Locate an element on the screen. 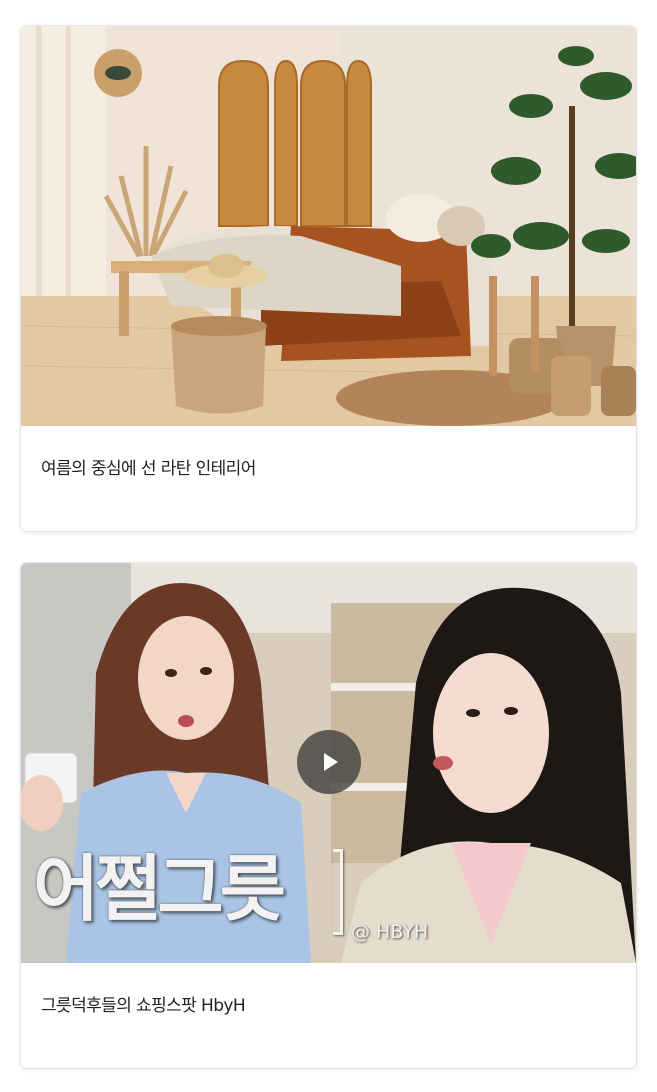 The width and height of the screenshot is (657, 1092). play-button is located at coordinates (329, 762).